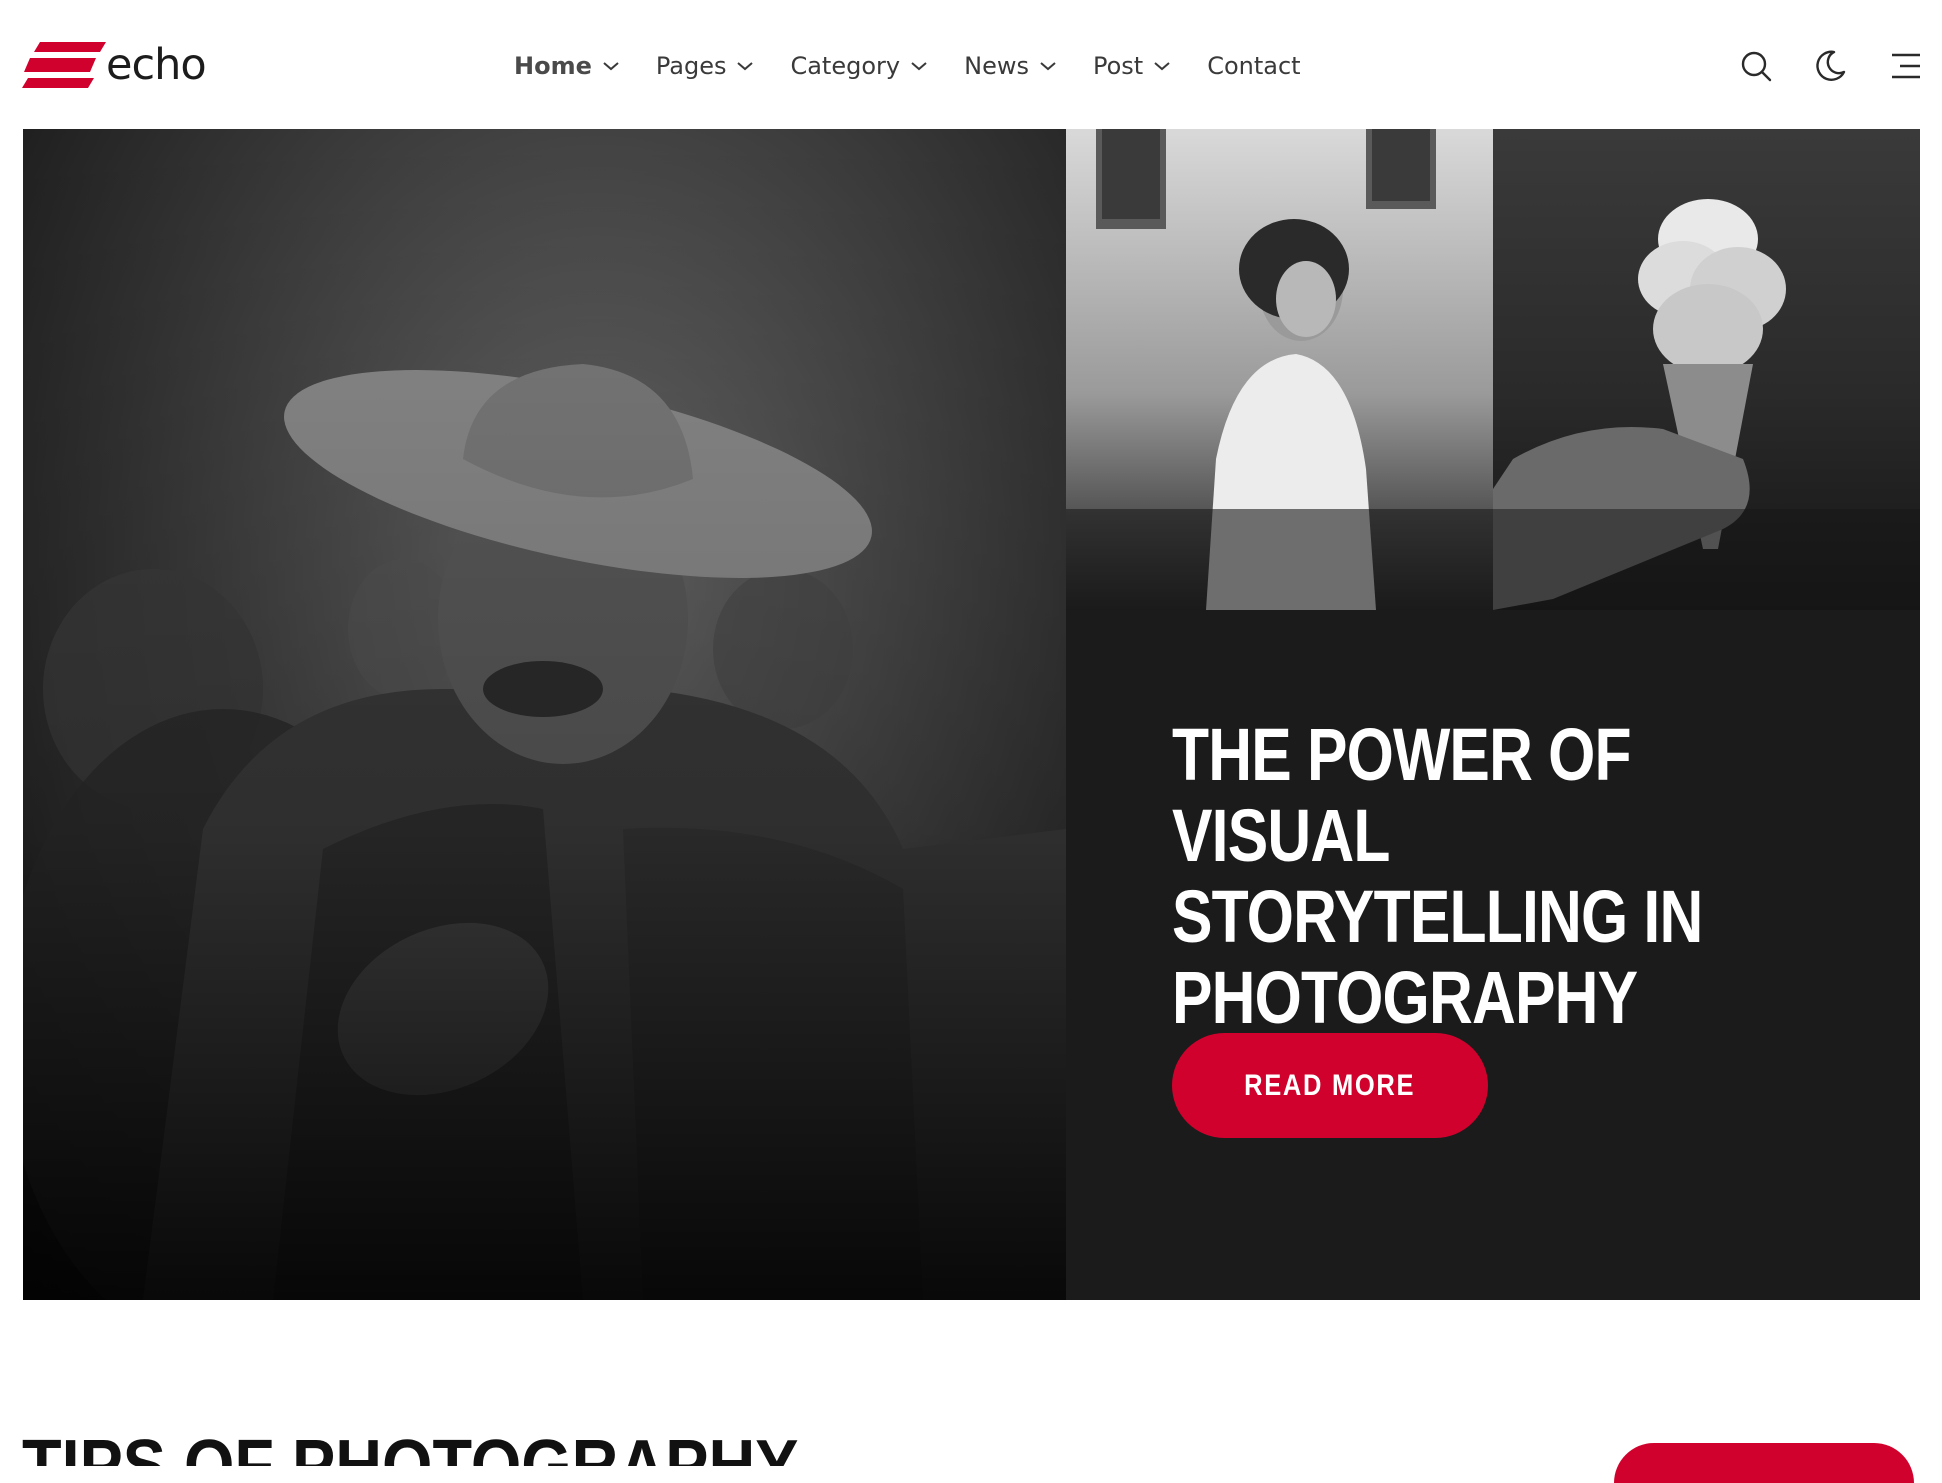 The image size is (1942, 1483). Describe the element at coordinates (156, 65) in the screenshot. I see `logo-text: echo` at that location.